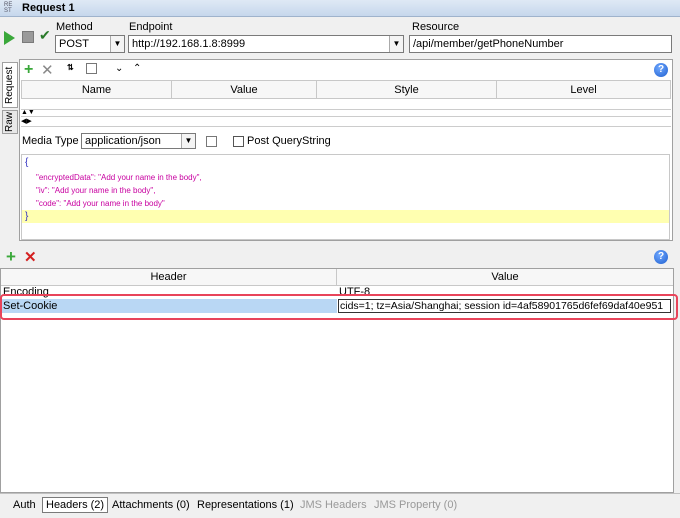 Image resolution: width=680 pixels, height=518 pixels. I want to click on tab-attachments: Attachments (0), so click(151, 505).